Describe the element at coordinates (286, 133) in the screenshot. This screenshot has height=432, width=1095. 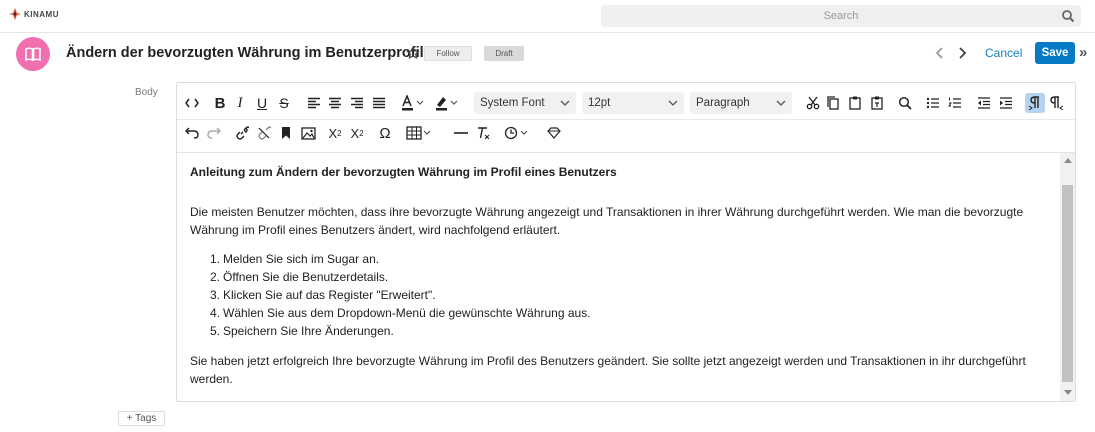
I see `bookmark-icon` at that location.